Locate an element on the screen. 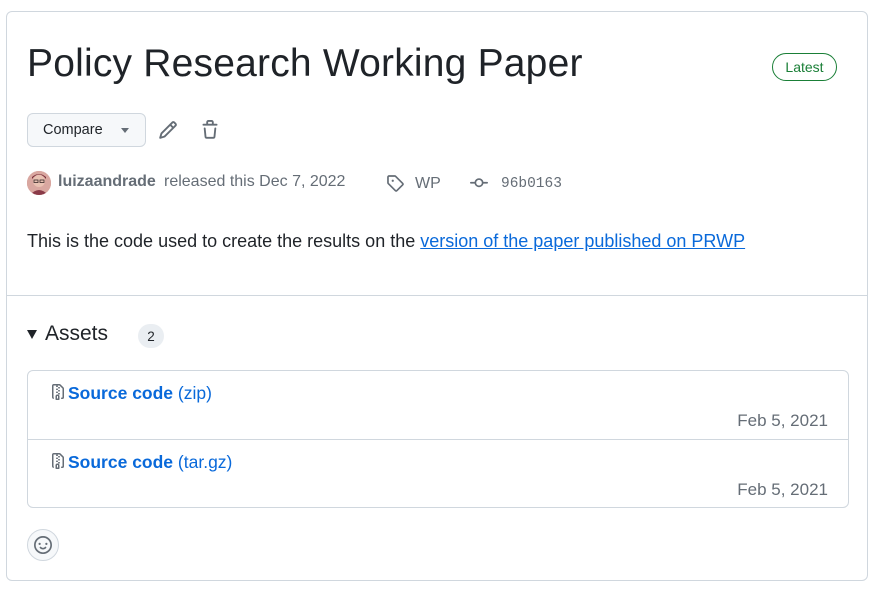  pencil-icon is located at coordinates (168, 130).